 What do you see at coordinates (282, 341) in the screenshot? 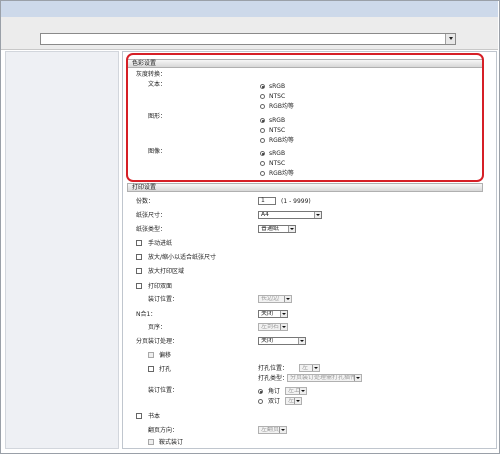
I see `finishing-select: 关闭` at bounding box center [282, 341].